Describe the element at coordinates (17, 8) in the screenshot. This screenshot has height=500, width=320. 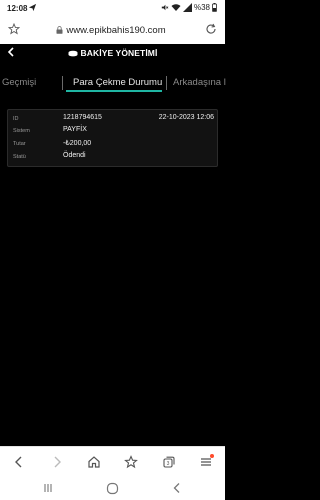
I see `status-time: 12:08` at that location.